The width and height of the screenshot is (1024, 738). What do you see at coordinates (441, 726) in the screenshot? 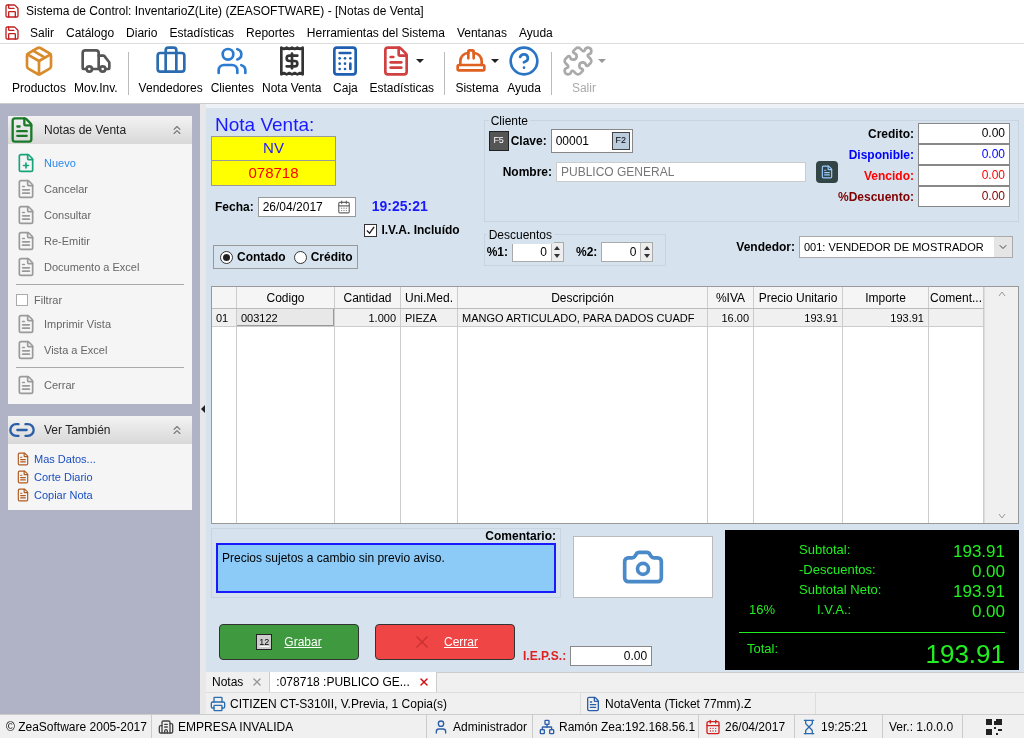
I see `user-icon` at bounding box center [441, 726].